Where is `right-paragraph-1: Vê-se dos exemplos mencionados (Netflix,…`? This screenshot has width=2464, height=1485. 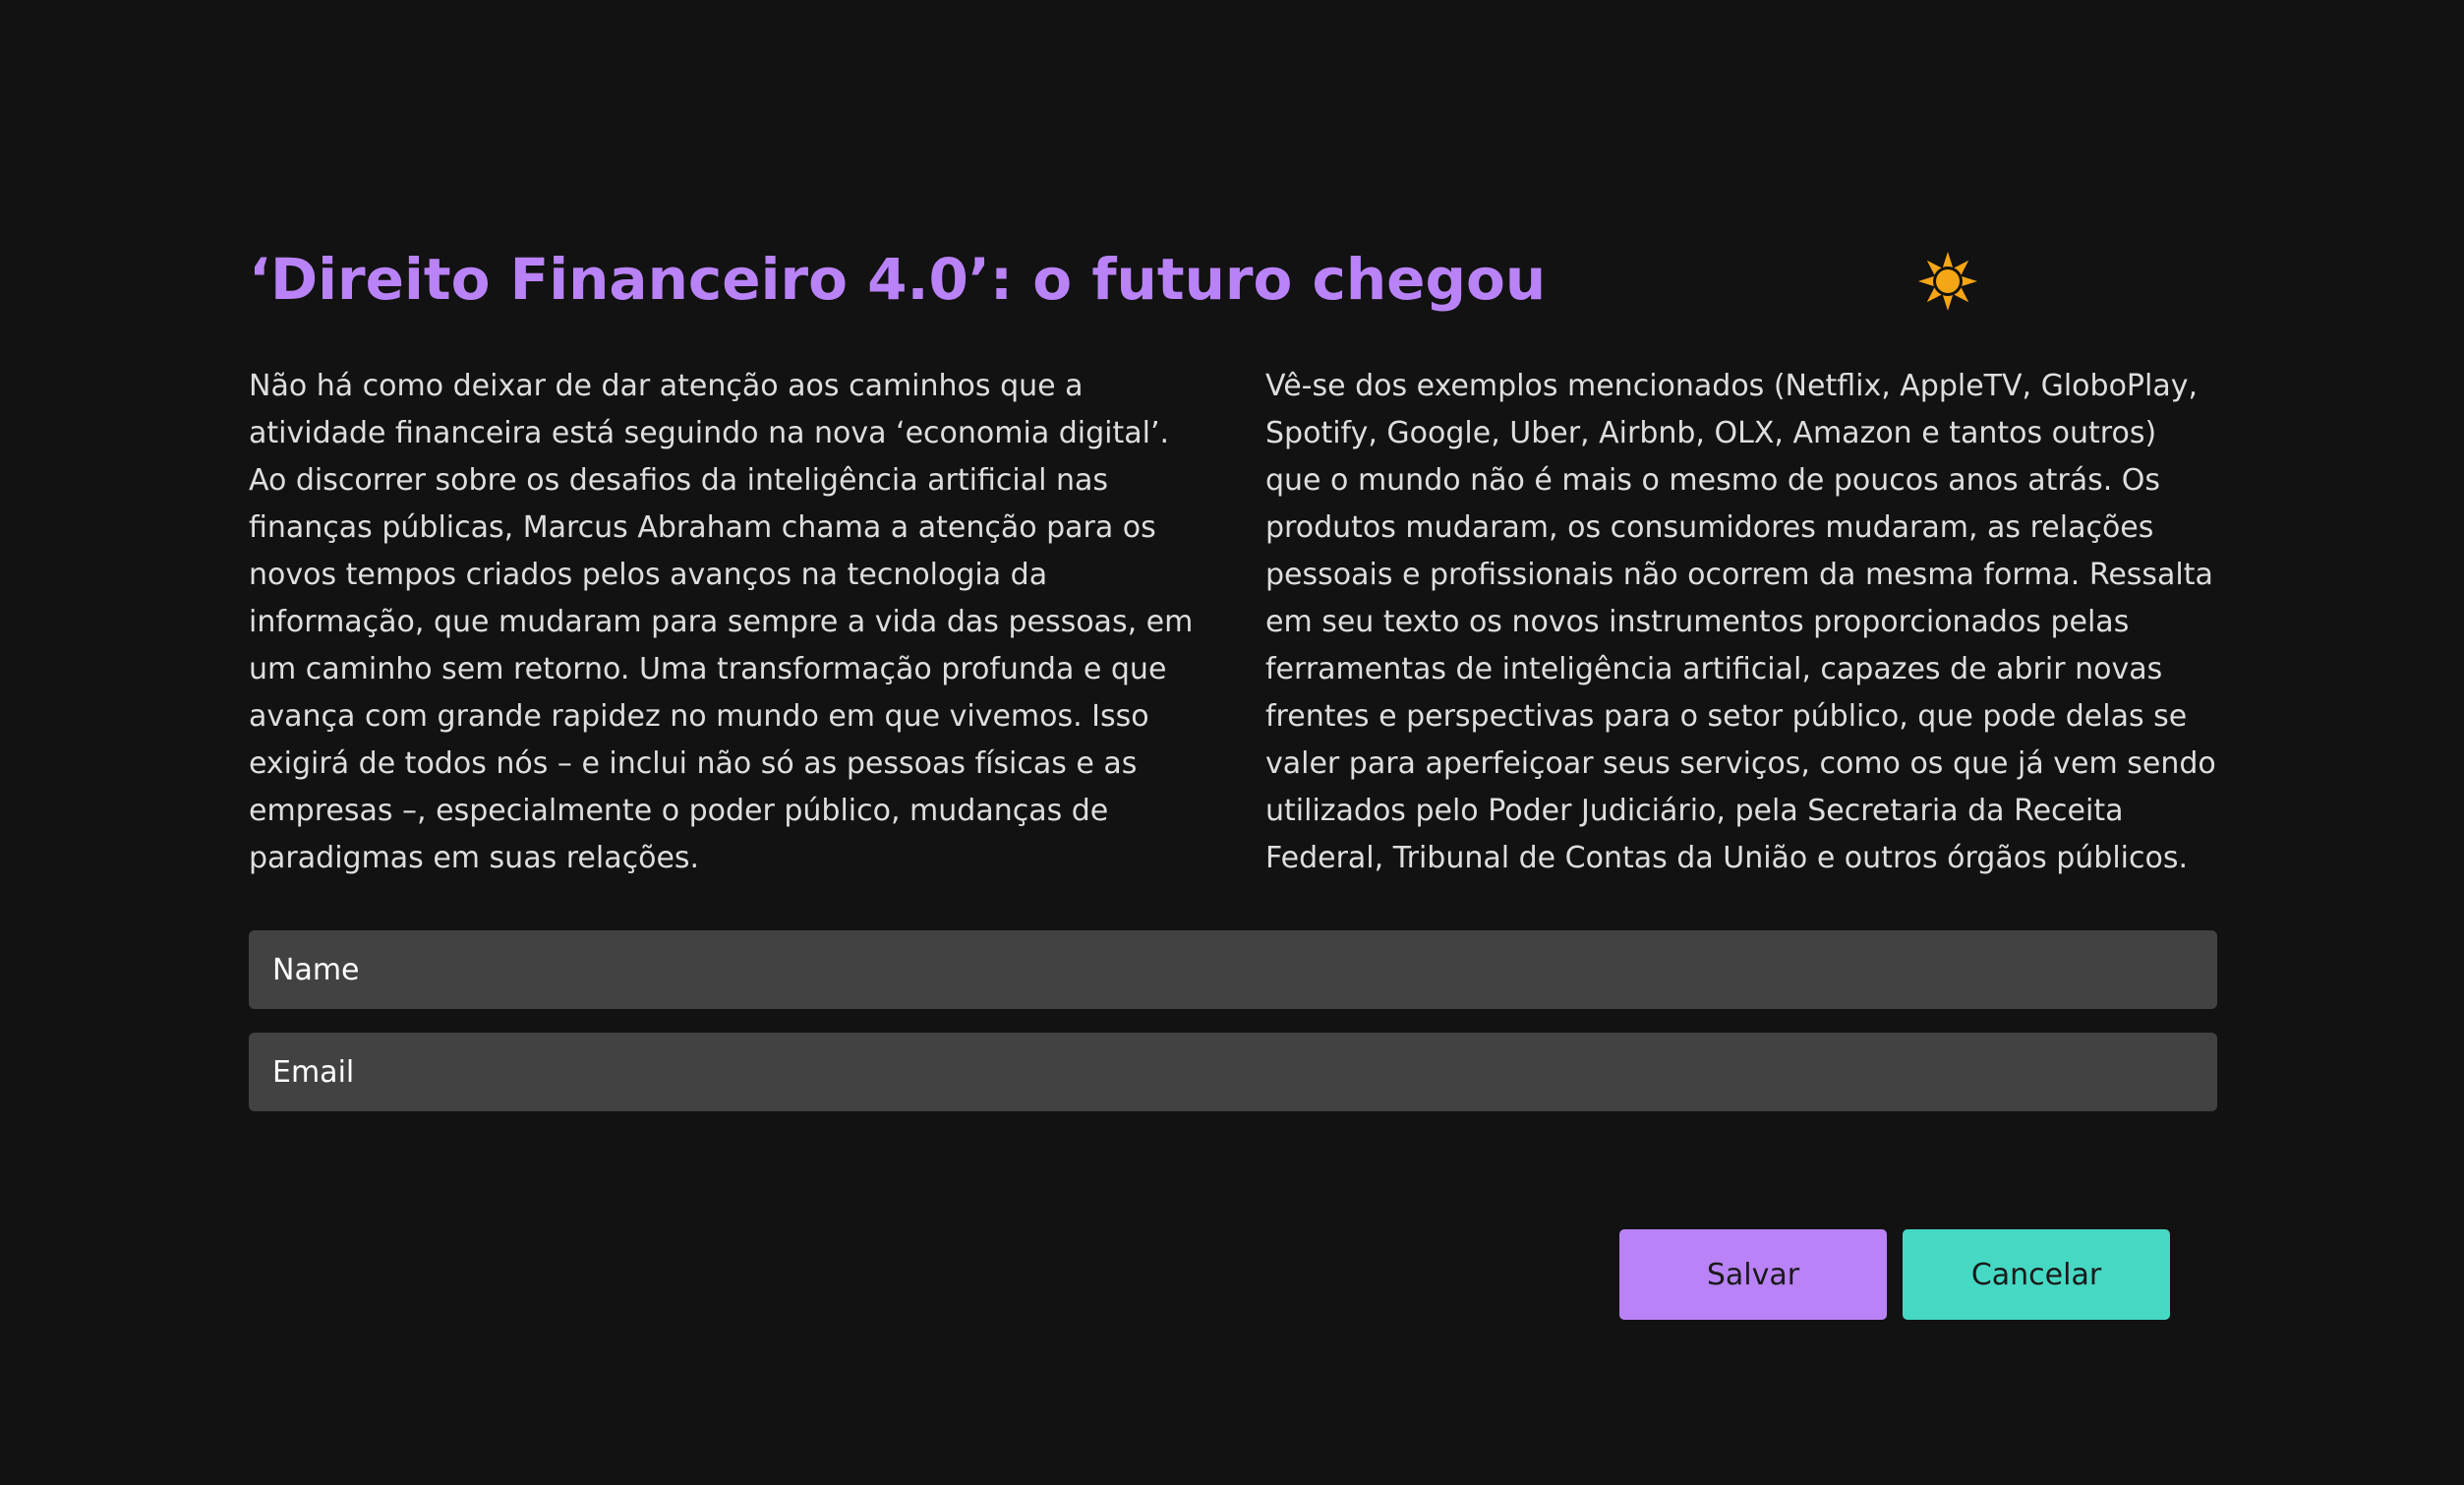 right-paragraph-1: Vê-se dos exemplos mencionados (Netflix,… is located at coordinates (1740, 622).